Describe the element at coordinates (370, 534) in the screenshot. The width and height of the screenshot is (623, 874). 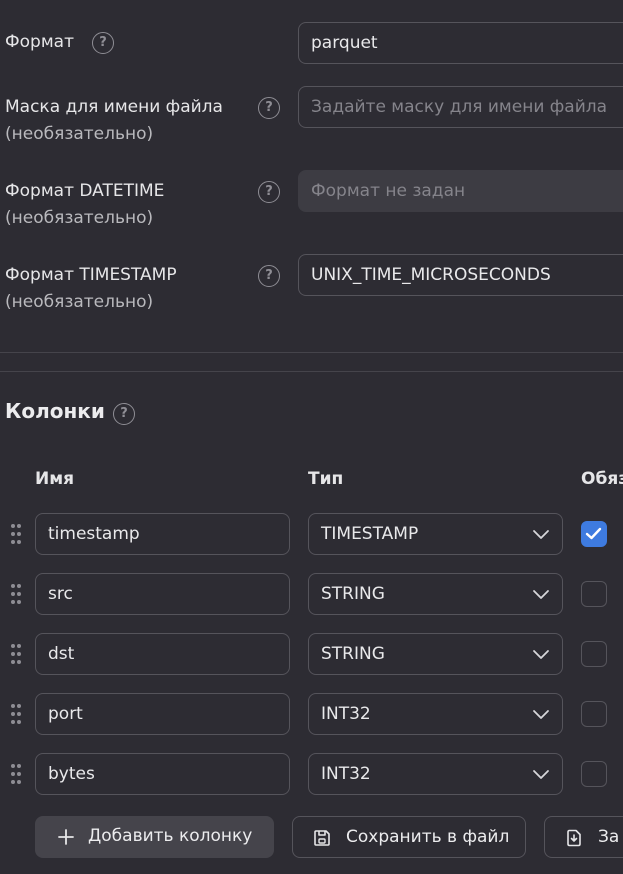
I see `column-type-value: TIMESTAMP` at that location.